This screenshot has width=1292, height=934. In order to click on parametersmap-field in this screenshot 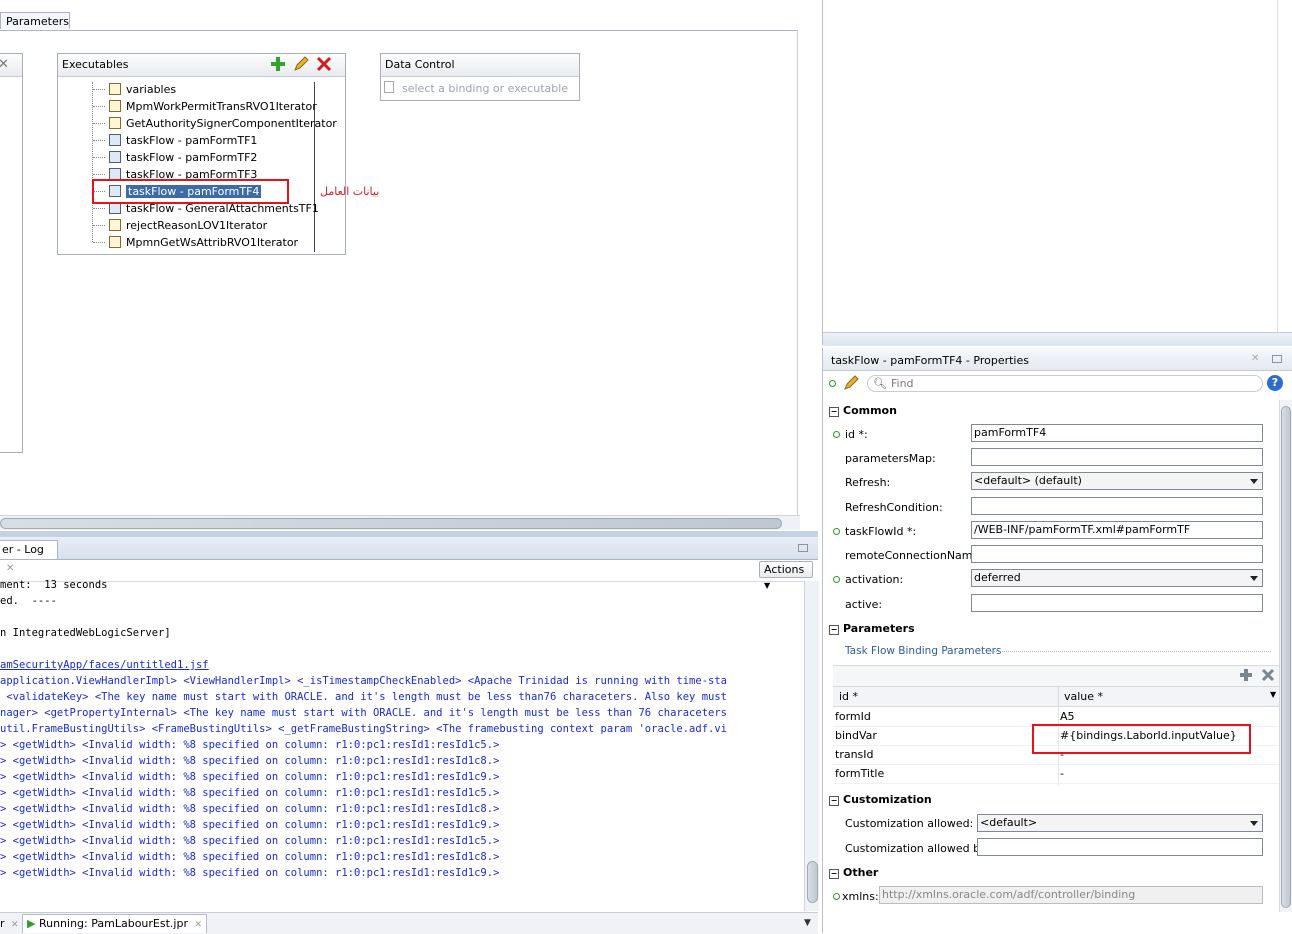, I will do `click(1117, 457)`.